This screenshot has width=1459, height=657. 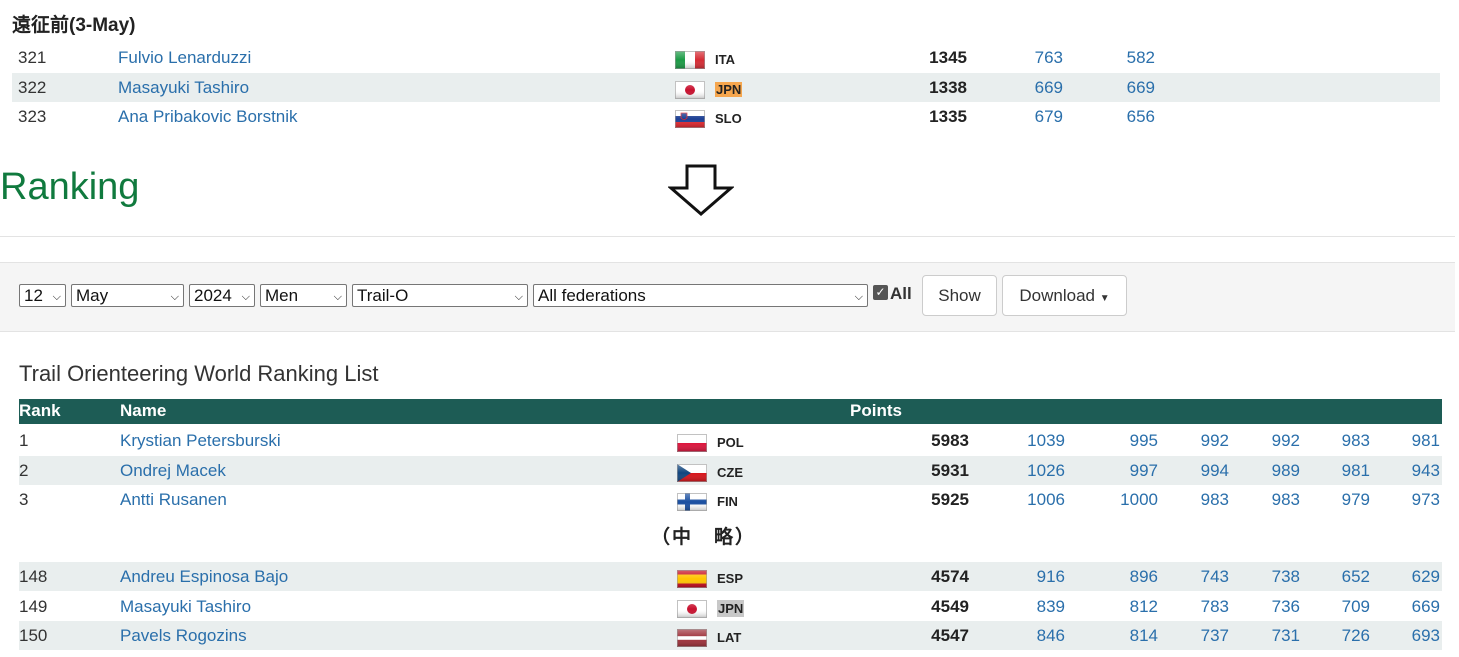 I want to click on athlete-name-link: Andreu Espinosa Bajo, so click(x=204, y=576).